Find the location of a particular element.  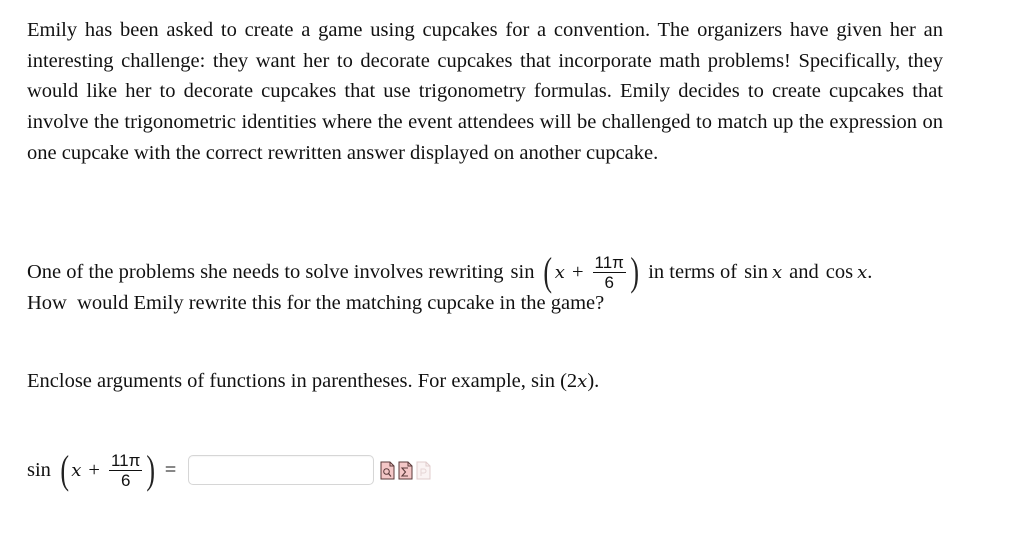

cos-word: cos is located at coordinates (839, 271).